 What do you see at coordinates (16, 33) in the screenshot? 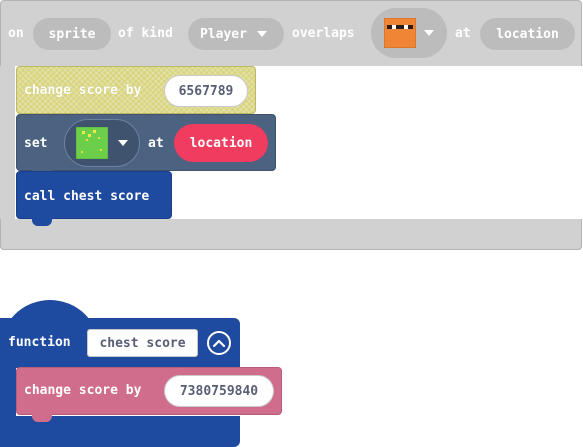
I see `event-on-label: on` at bounding box center [16, 33].